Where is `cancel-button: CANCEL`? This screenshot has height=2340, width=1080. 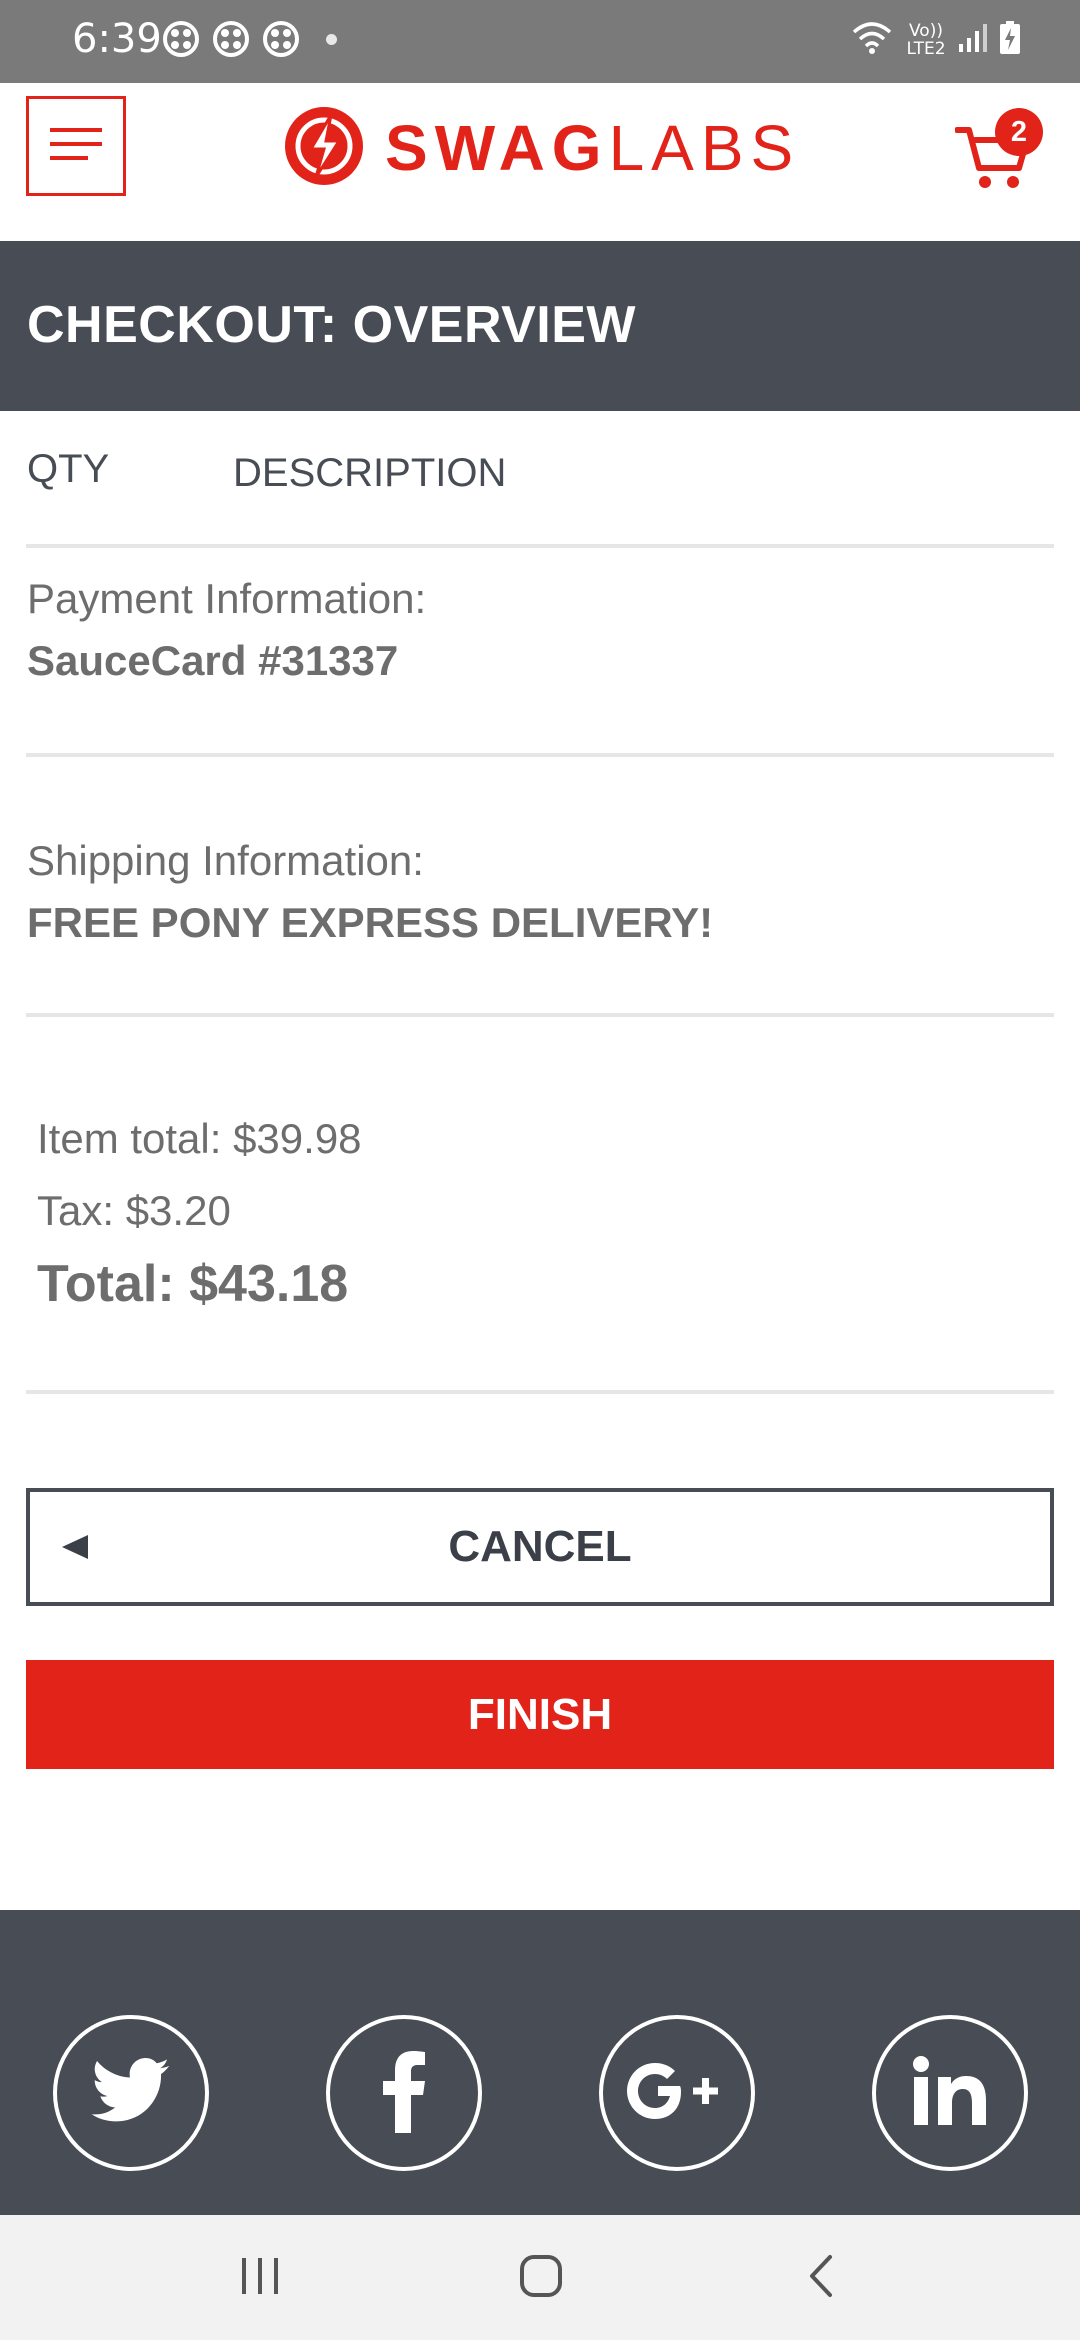
cancel-button: CANCEL is located at coordinates (540, 1547).